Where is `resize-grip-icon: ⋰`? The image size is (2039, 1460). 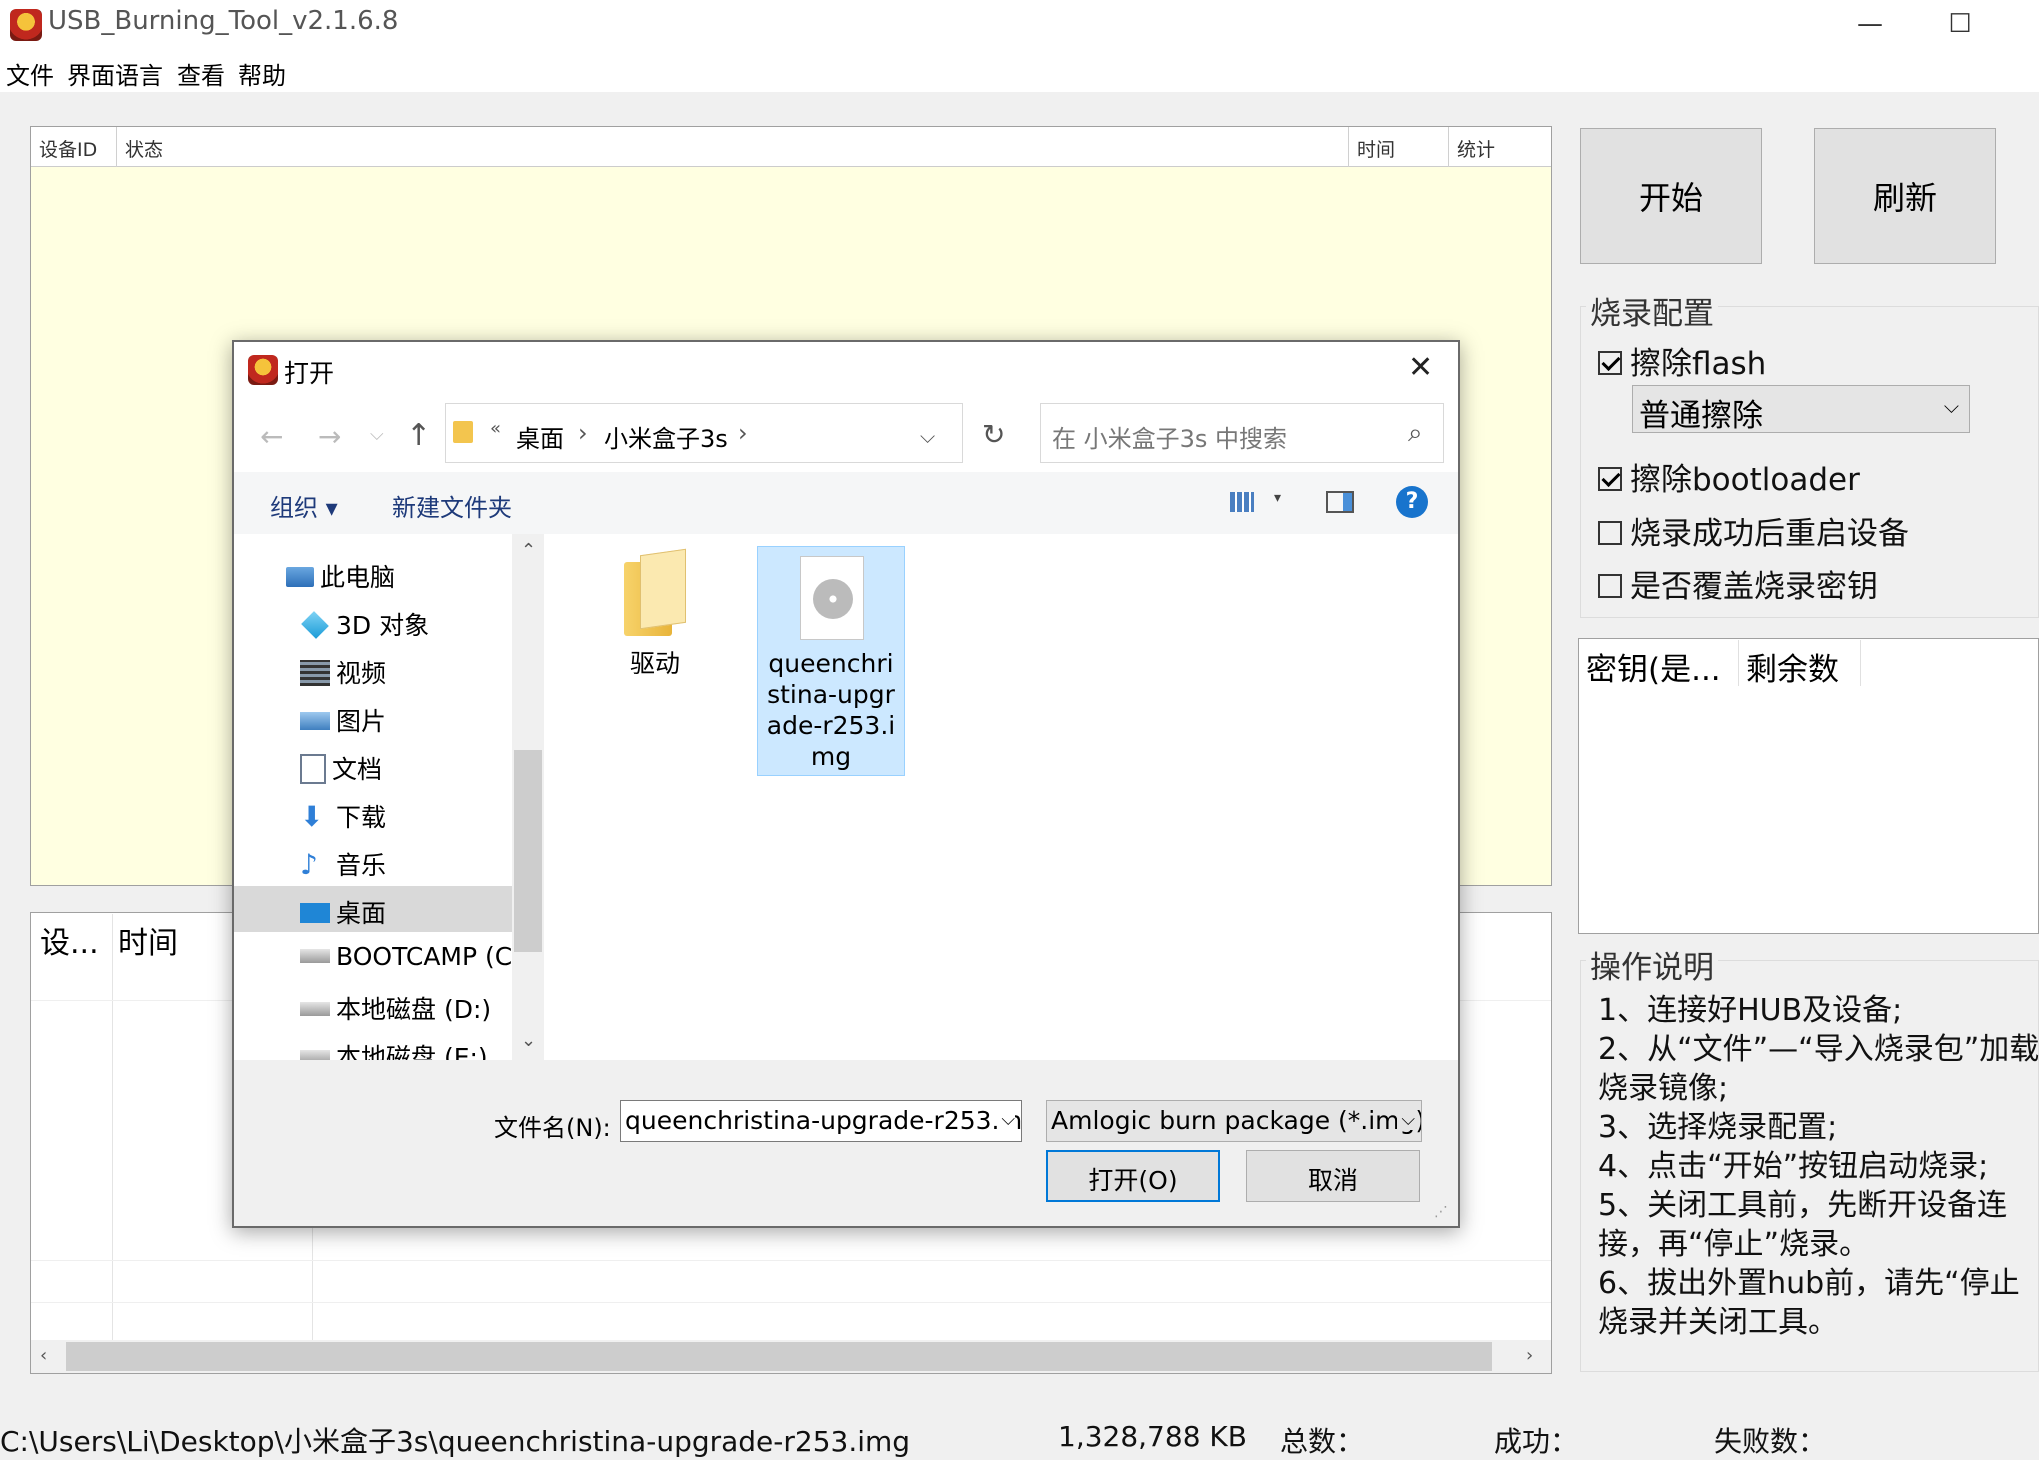 resize-grip-icon: ⋰ is located at coordinates (1441, 1212).